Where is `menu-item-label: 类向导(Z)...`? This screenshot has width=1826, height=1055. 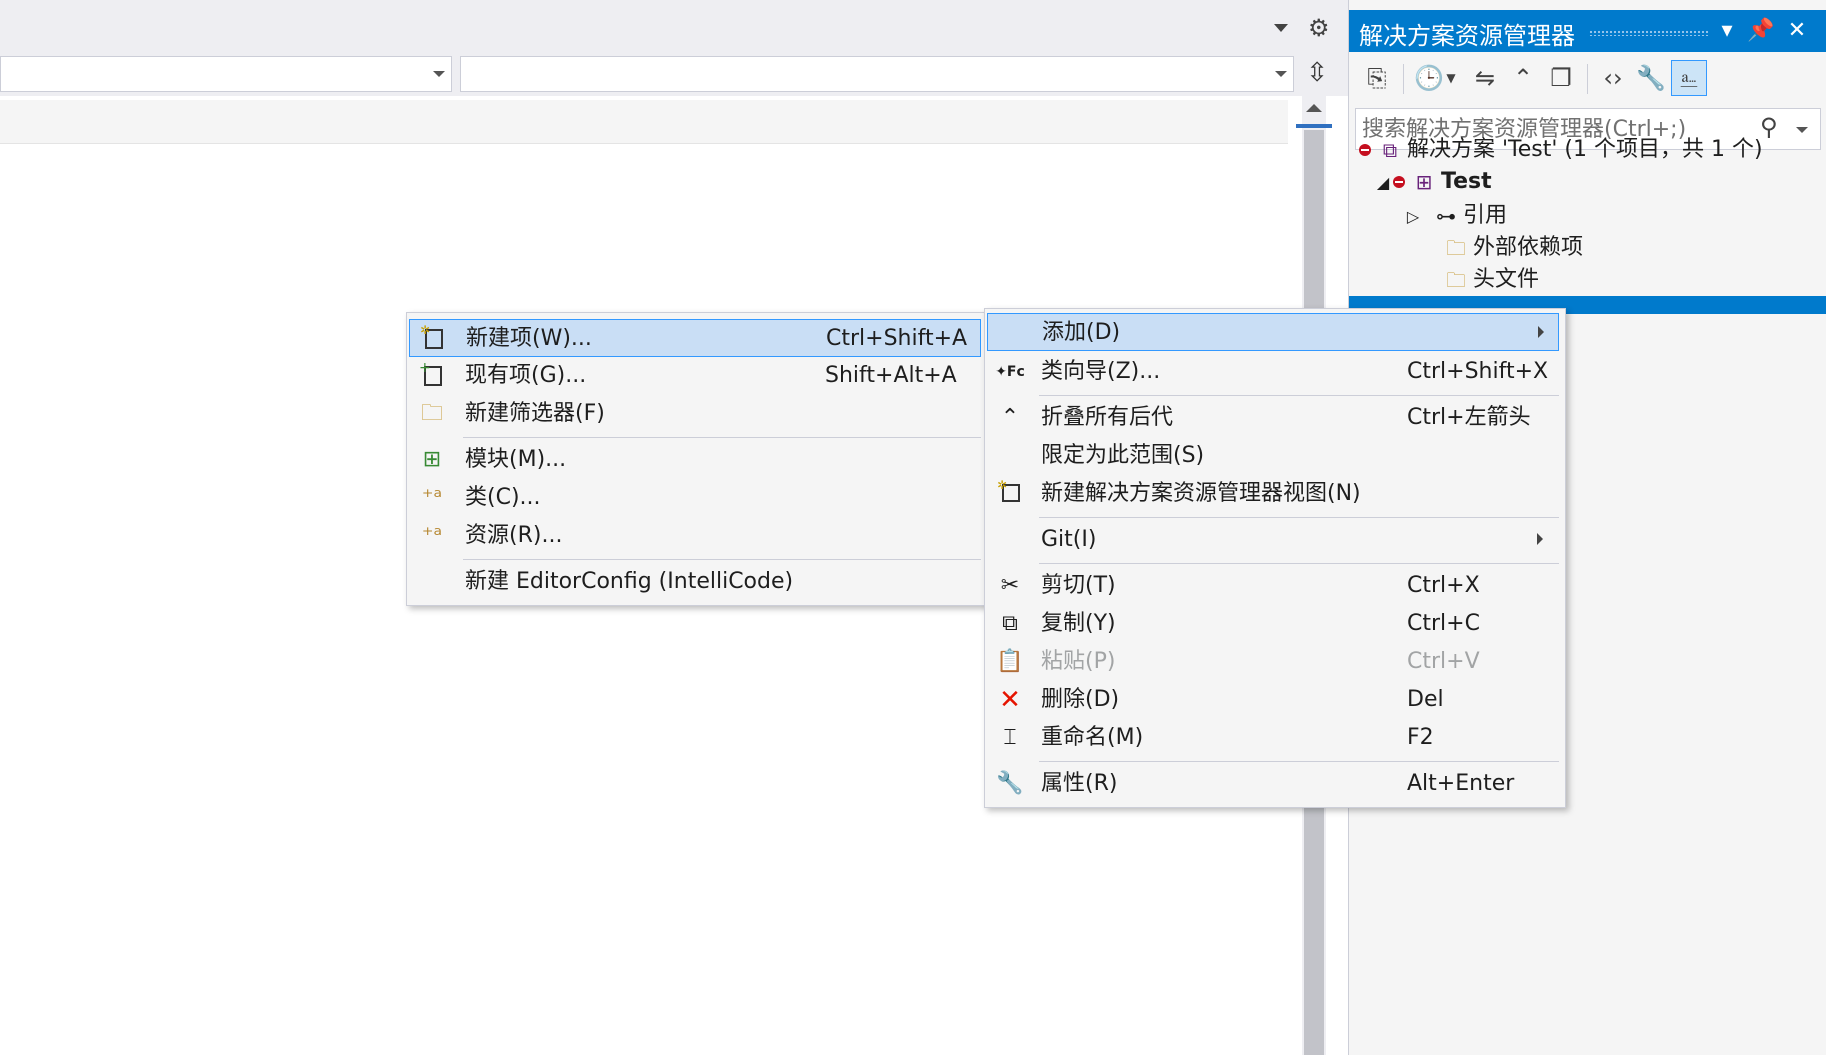 menu-item-label: 类向导(Z)... is located at coordinates (1101, 371).